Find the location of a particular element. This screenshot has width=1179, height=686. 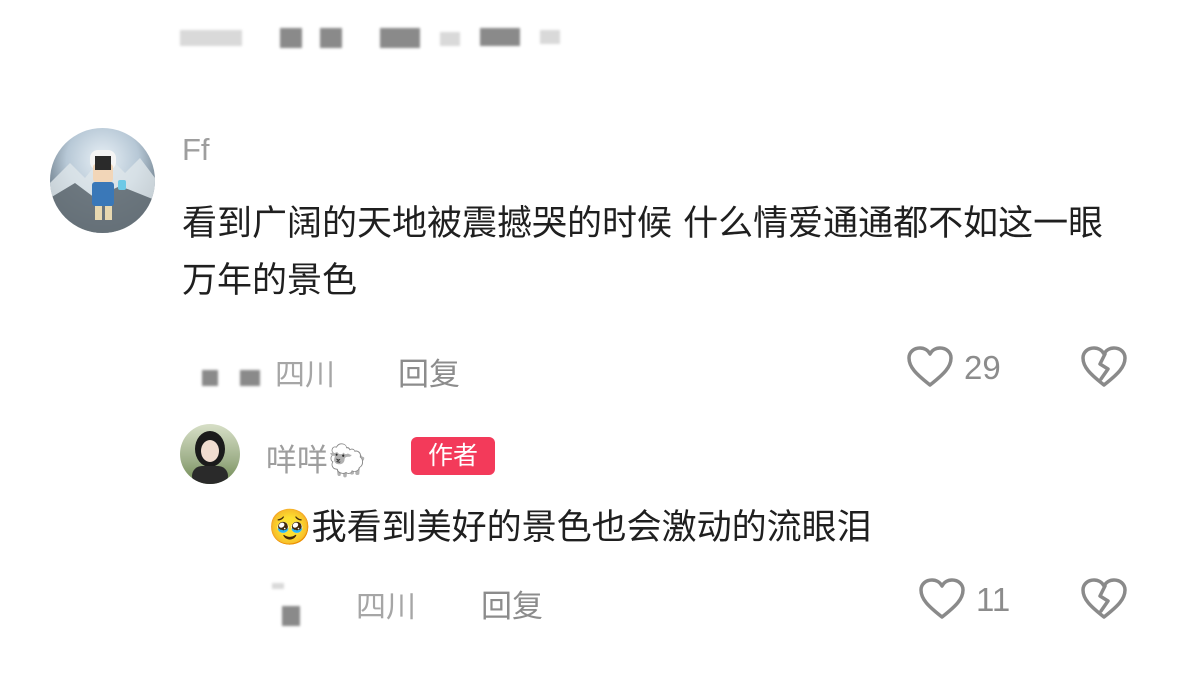

sheep-emoji-icon: 🐑 is located at coordinates (347, 460).